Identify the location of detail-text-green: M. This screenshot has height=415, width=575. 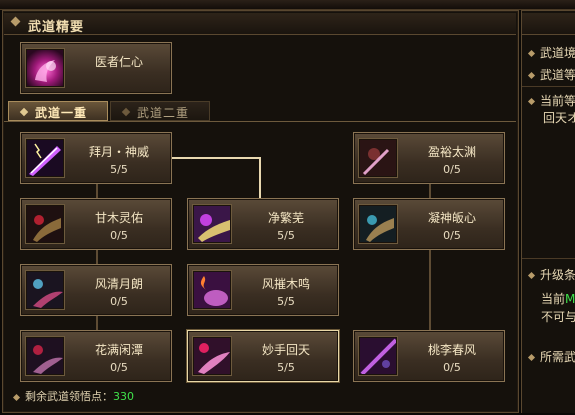
(570, 299).